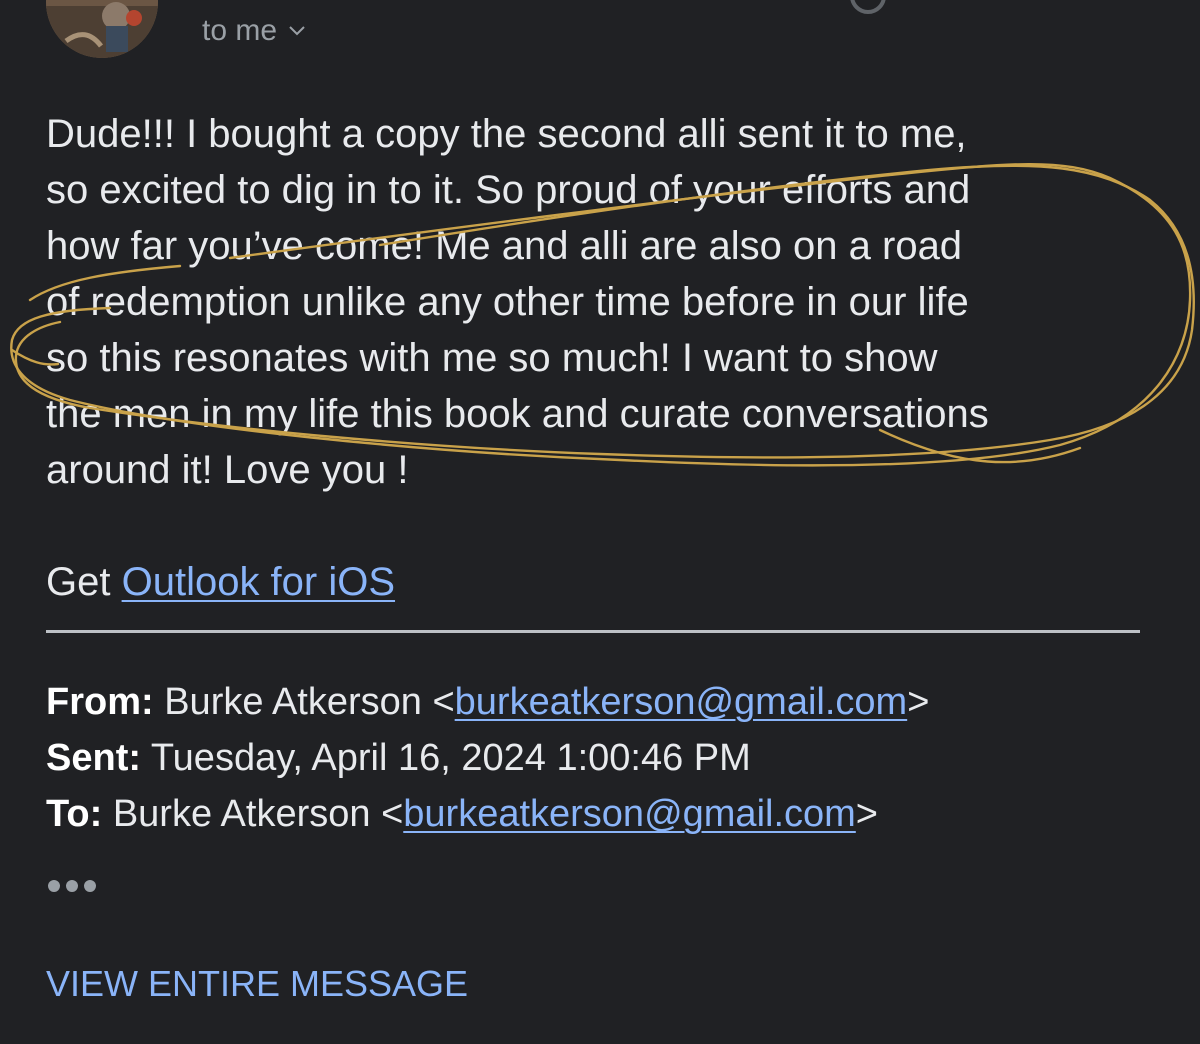 This screenshot has width=1200, height=1044. Describe the element at coordinates (304, 702) in the screenshot. I see `from-name: Burke Atkerson <` at that location.